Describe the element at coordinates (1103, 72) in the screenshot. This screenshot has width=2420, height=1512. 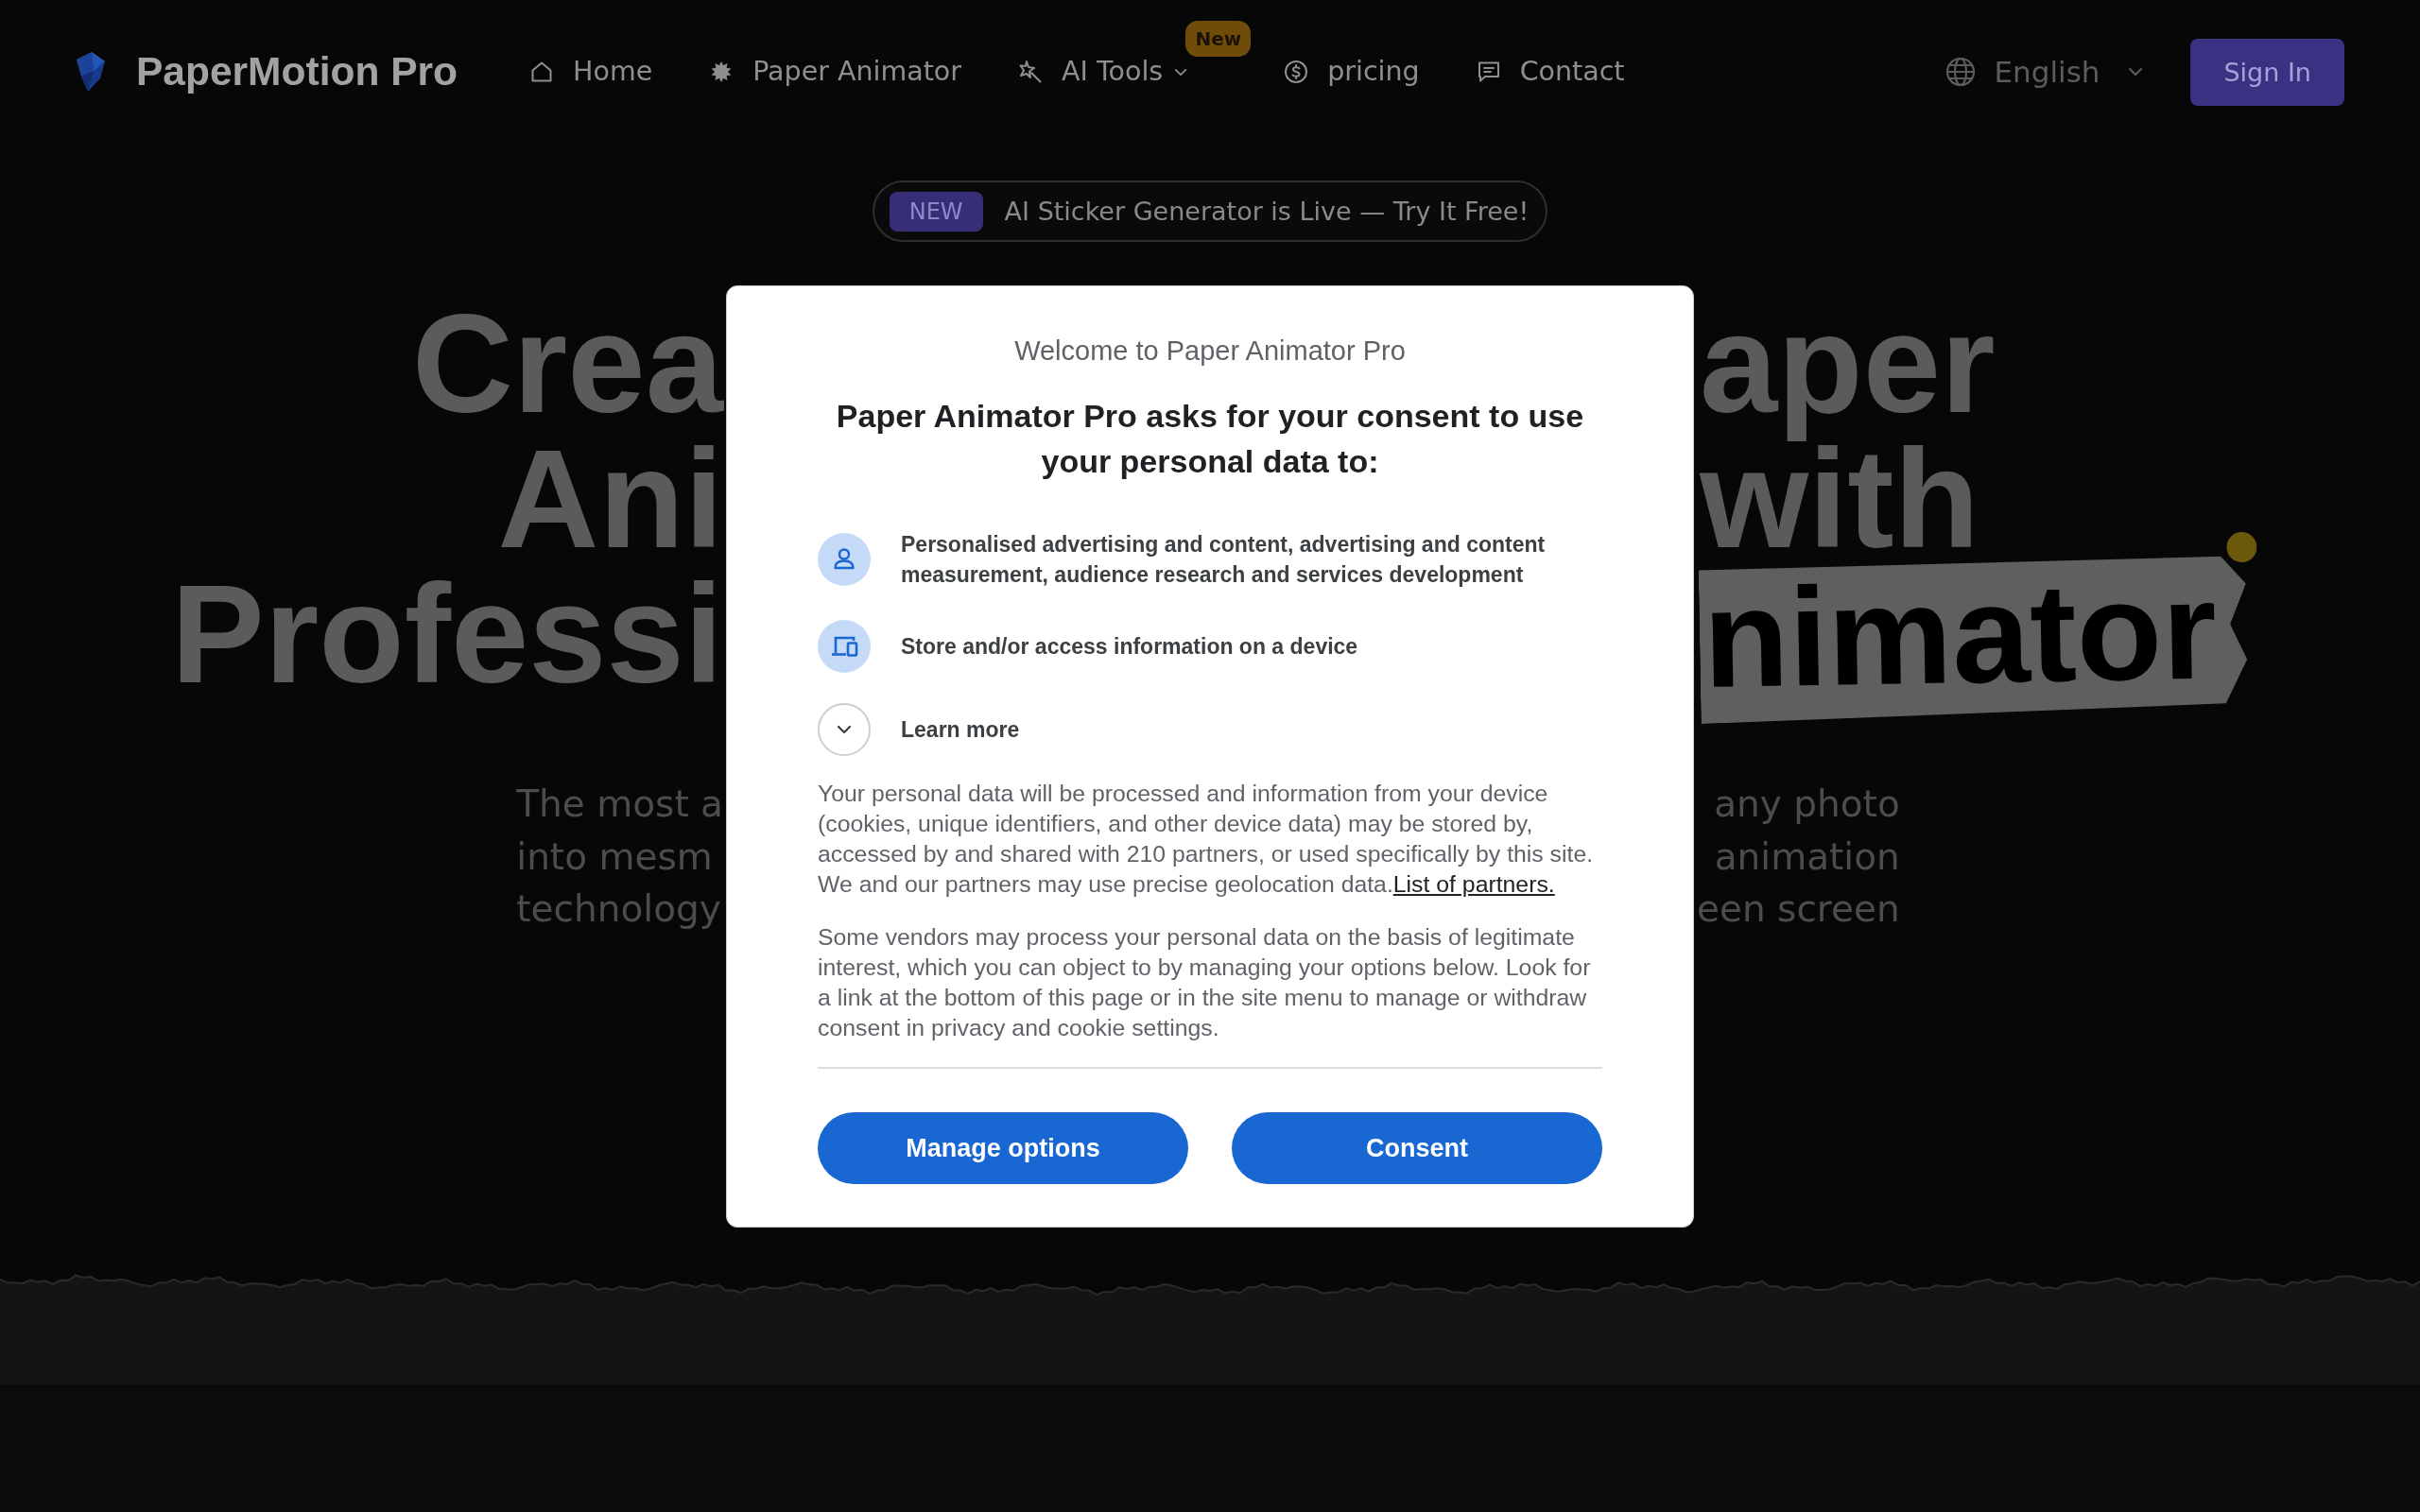
I see `nav-link: AI Tools` at that location.